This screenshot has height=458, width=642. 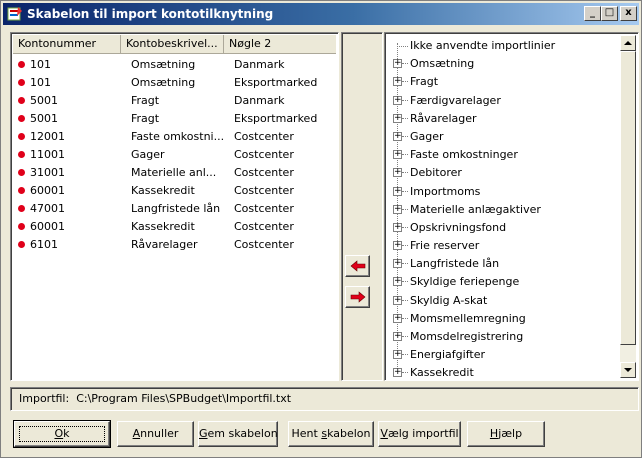 What do you see at coordinates (238, 434) in the screenshot?
I see `save-template-button: Gem skabelon` at bounding box center [238, 434].